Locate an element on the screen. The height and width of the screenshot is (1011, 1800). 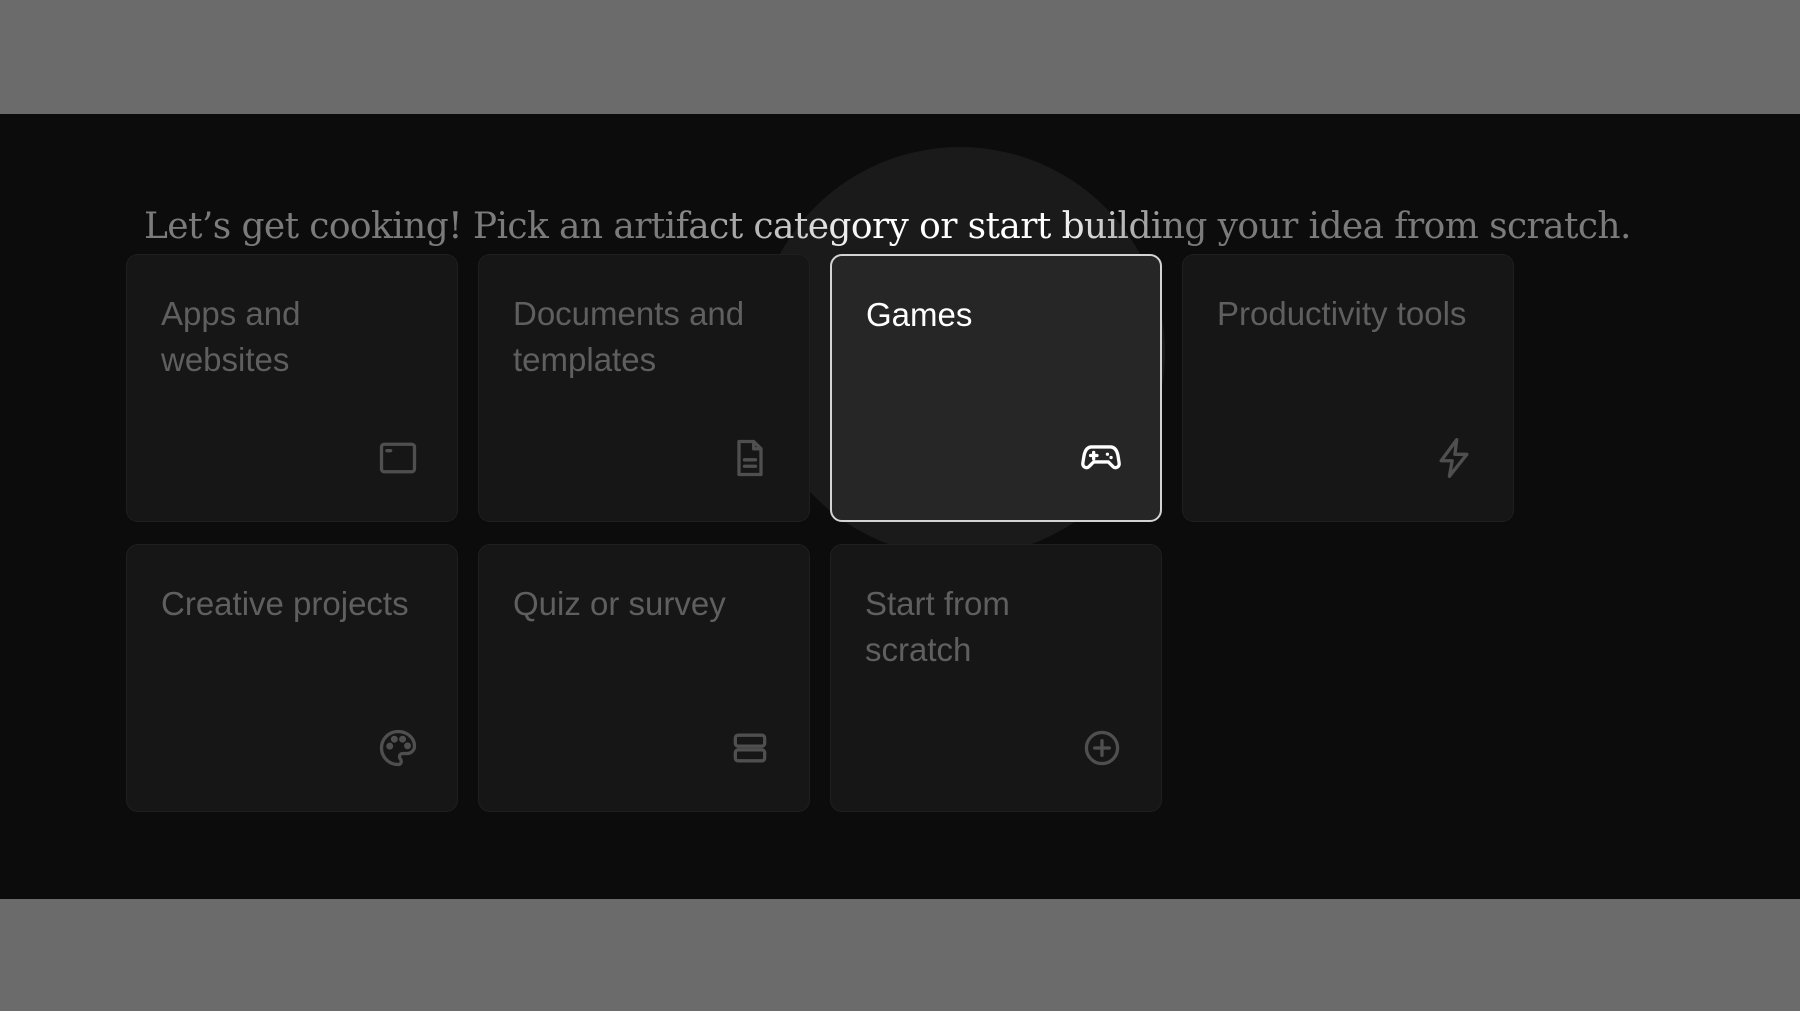
category-label: Quiz or survey is located at coordinates (619, 603).